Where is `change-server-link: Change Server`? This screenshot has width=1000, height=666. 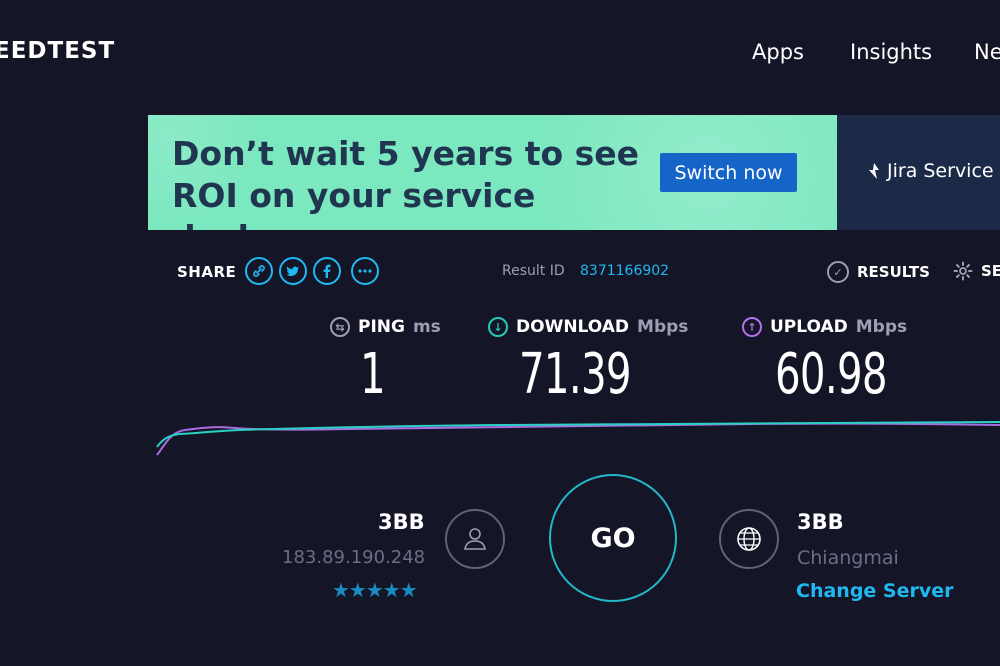 change-server-link: Change Server is located at coordinates (875, 591).